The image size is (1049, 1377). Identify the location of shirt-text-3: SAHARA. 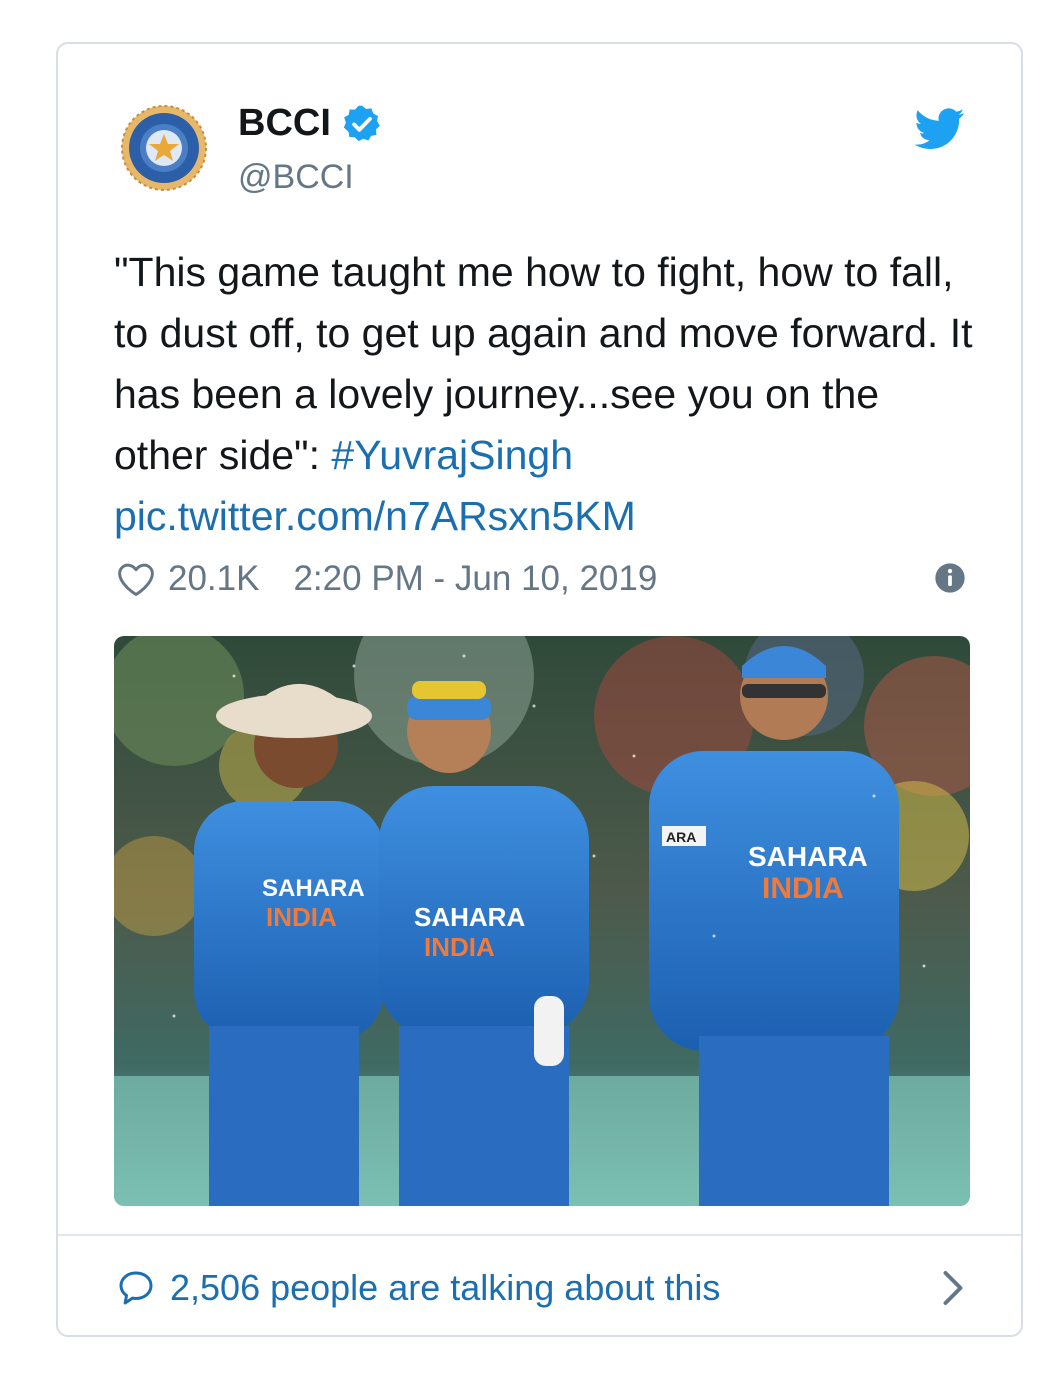
(469, 917).